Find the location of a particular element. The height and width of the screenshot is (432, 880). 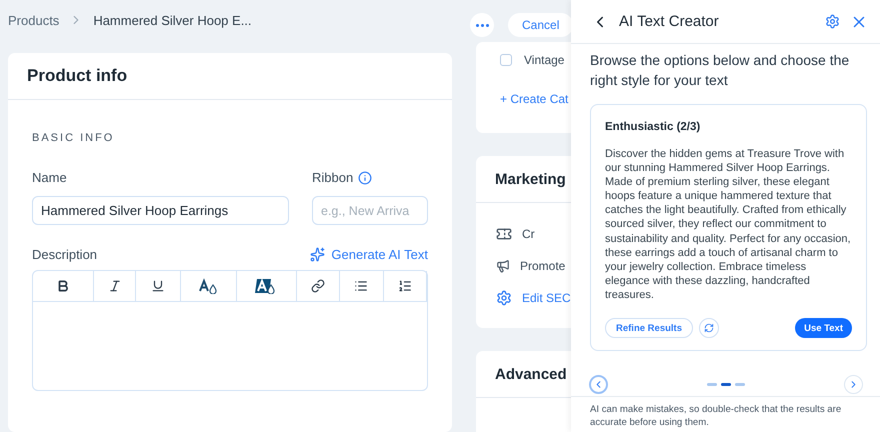

panel-title: AI Text Creator is located at coordinates (669, 21).